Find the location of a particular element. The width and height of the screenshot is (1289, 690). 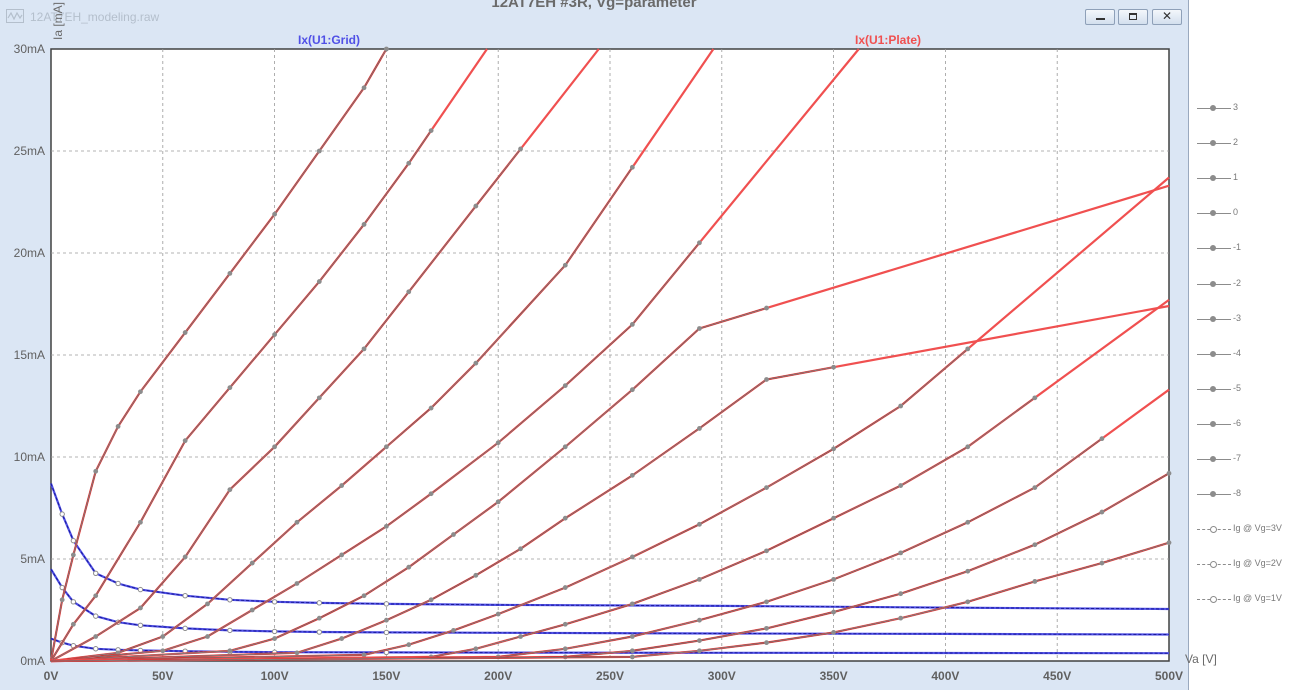

grid-trace-label: Ix(U1:Grid) is located at coordinates (329, 40).